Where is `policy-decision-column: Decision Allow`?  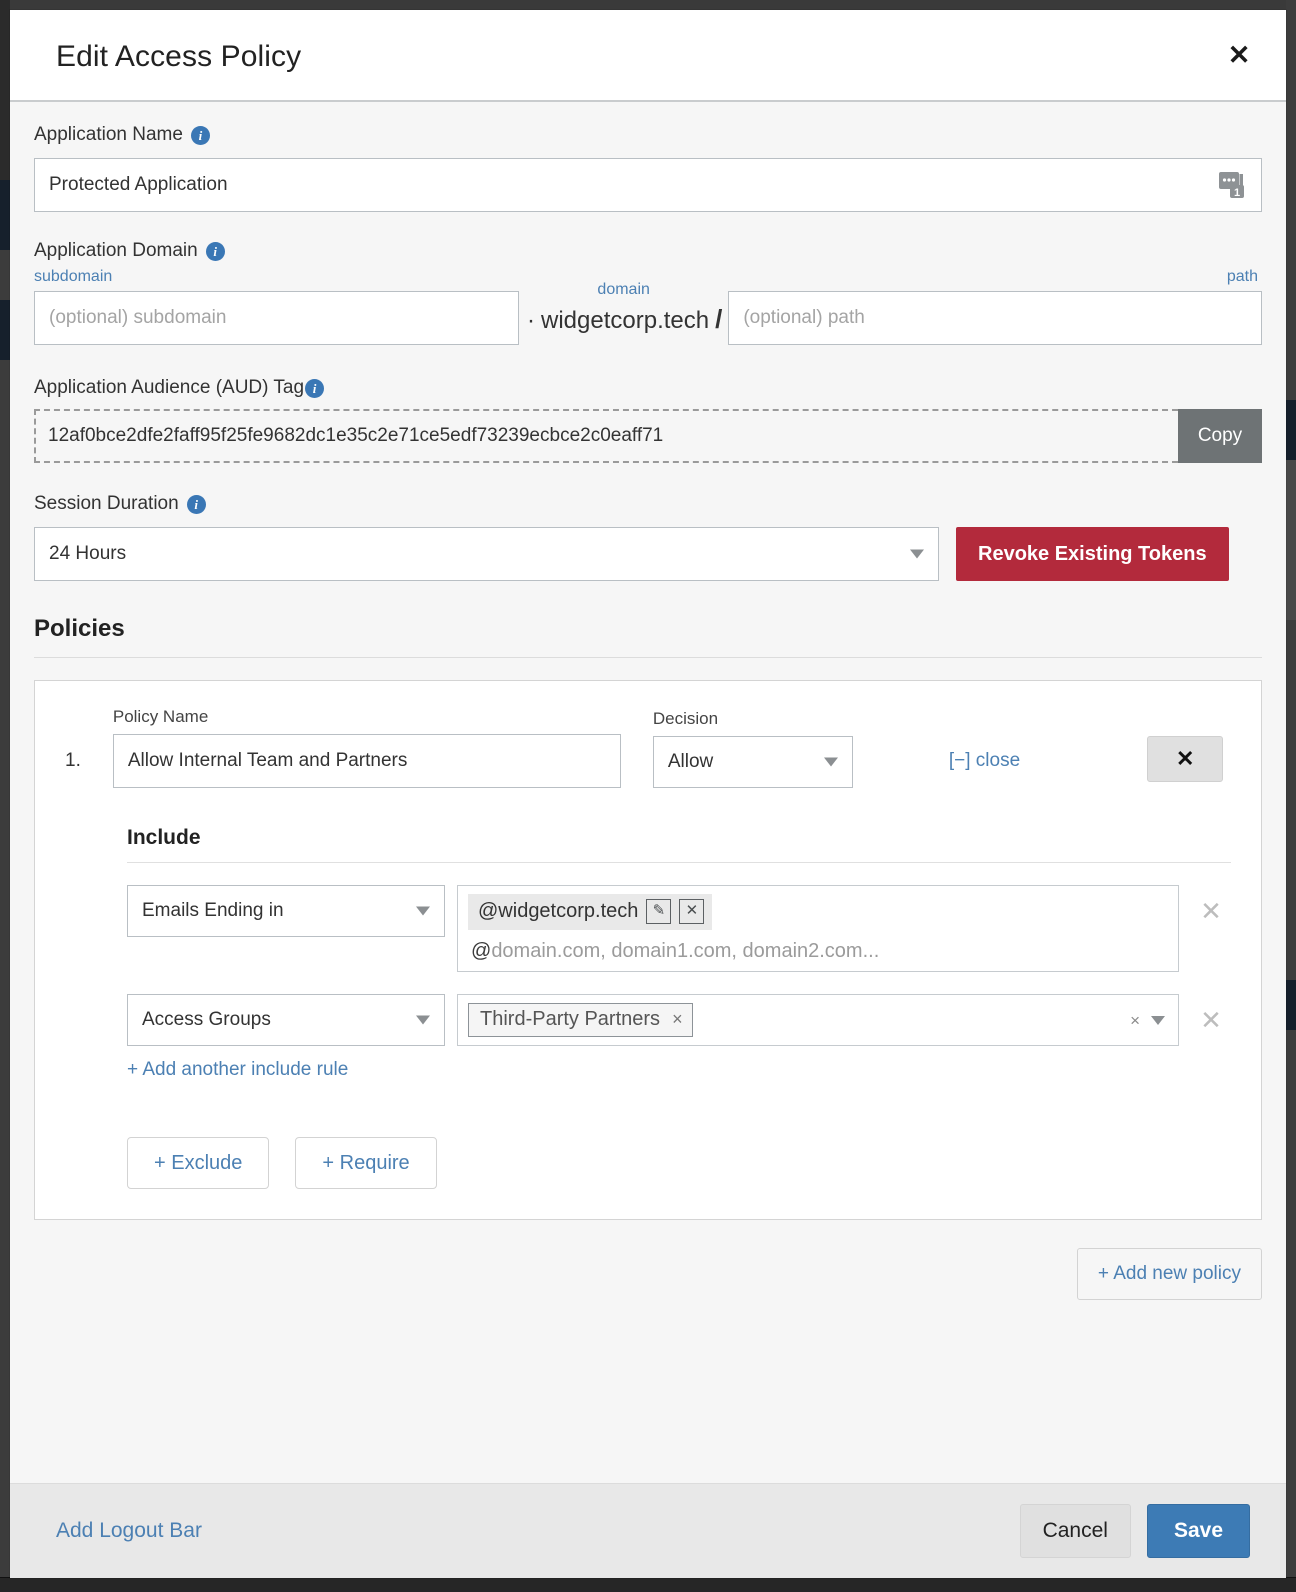 policy-decision-column: Decision Allow is located at coordinates (752, 748).